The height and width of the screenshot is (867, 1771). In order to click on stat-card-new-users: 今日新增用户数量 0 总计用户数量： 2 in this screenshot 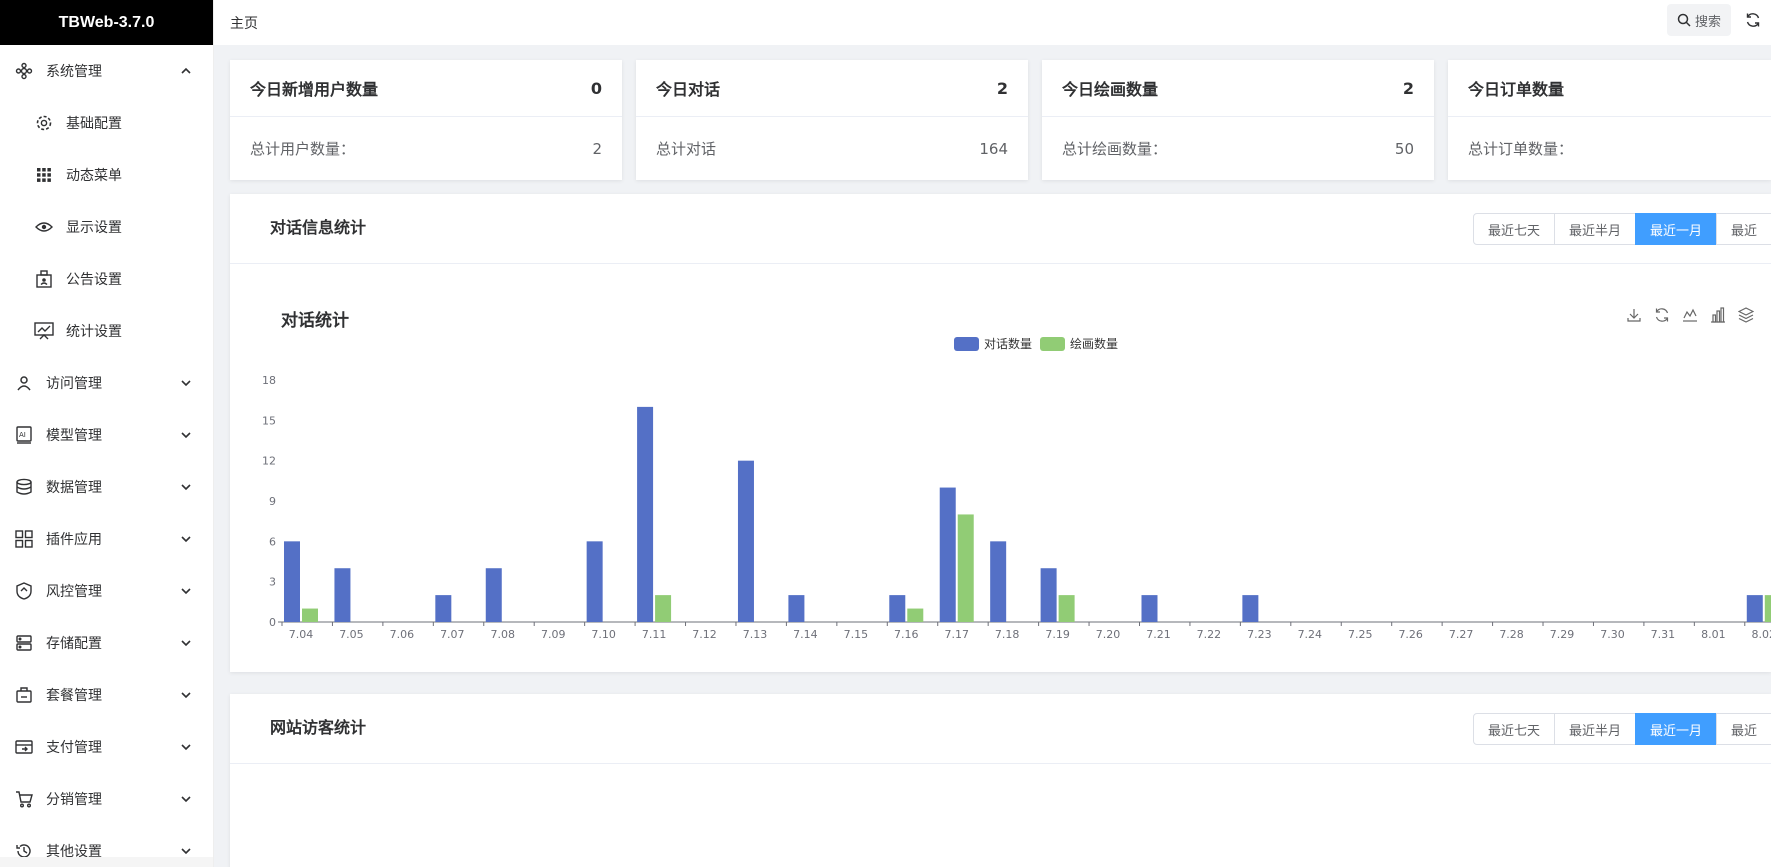, I will do `click(426, 120)`.